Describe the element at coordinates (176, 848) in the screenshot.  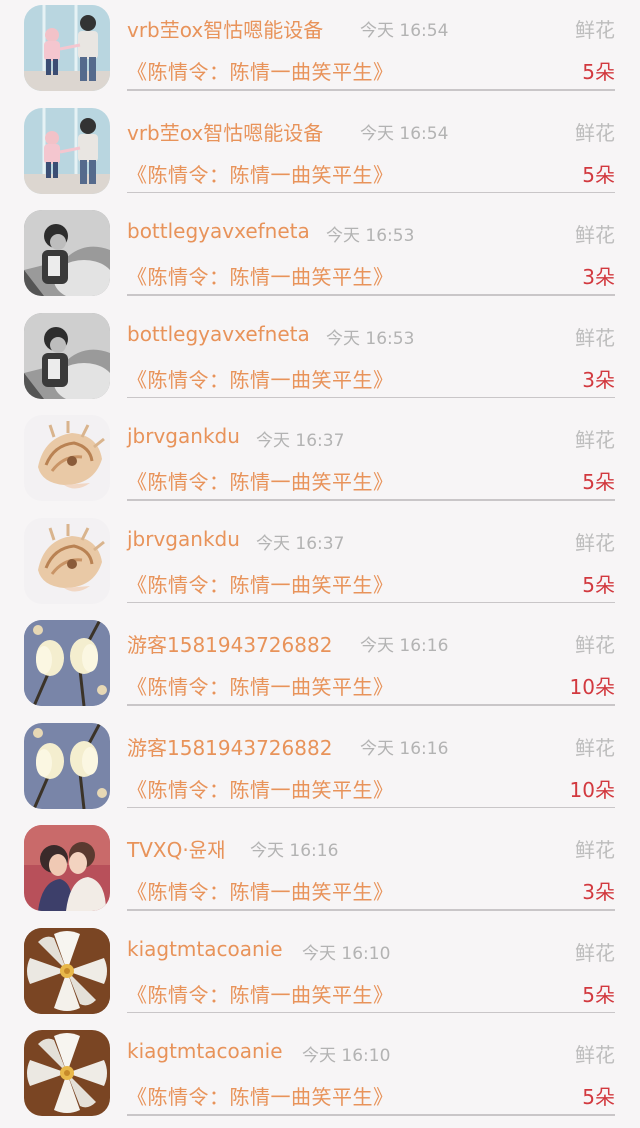
I see `username: TVXQ·윤재` at that location.